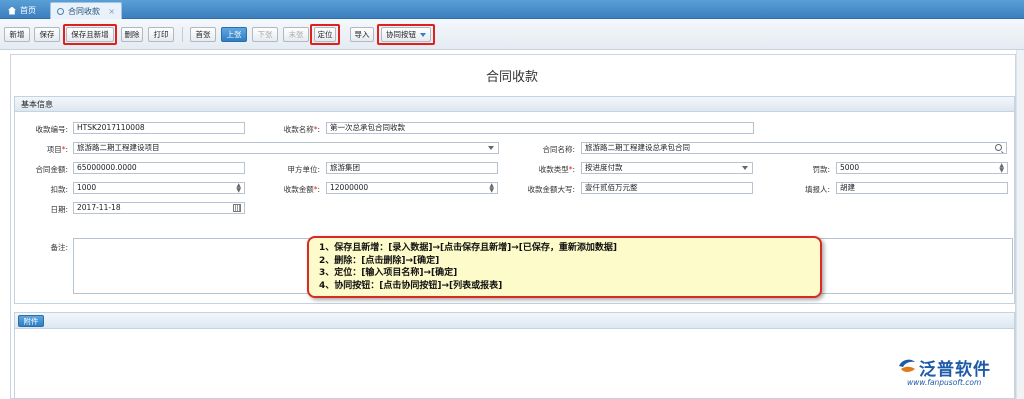 The image size is (1024, 399). What do you see at coordinates (850, 167) in the screenshot?
I see `penalty-value: 5000` at bounding box center [850, 167].